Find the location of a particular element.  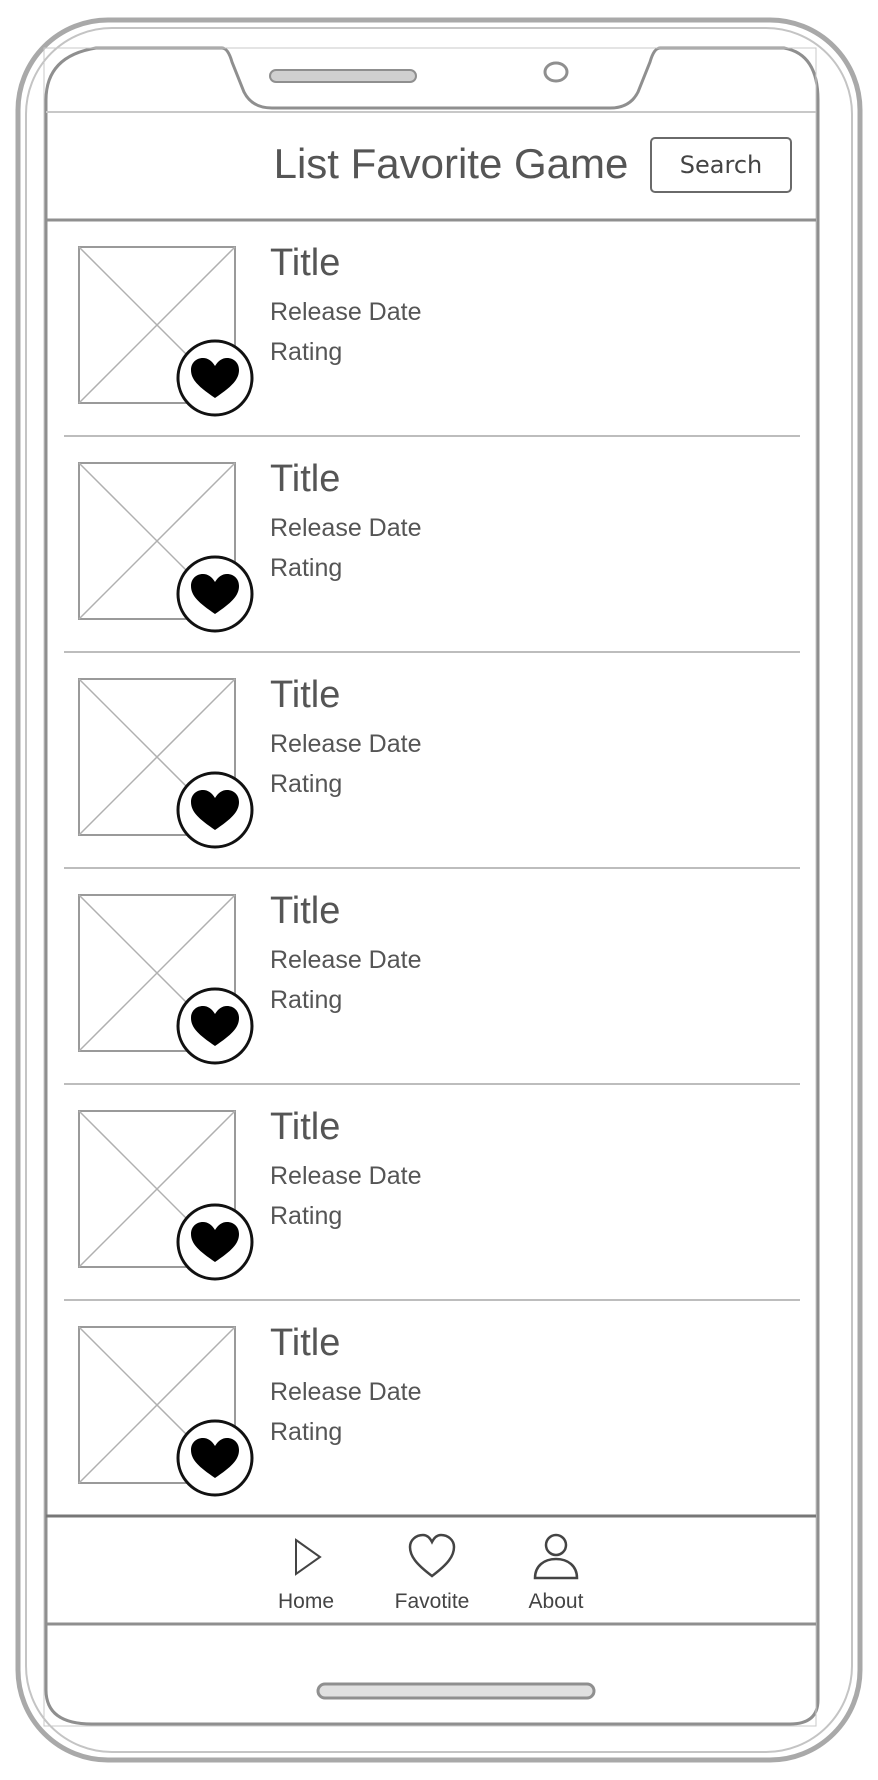

nav-about: About is located at coordinates (556, 1571).